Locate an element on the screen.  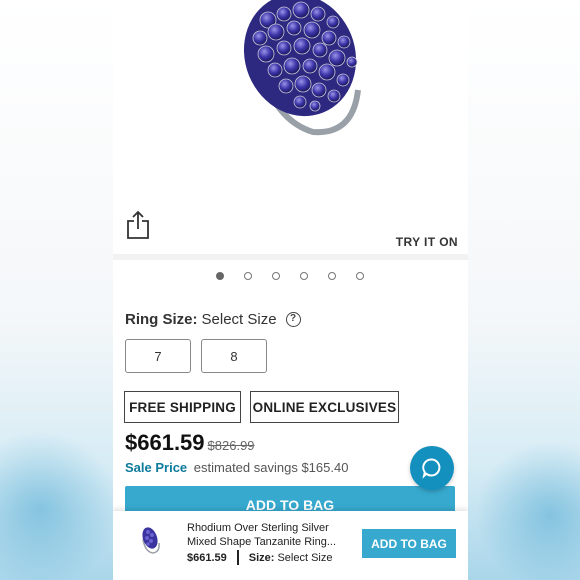
sale-price: $661.59 is located at coordinates (165, 442).